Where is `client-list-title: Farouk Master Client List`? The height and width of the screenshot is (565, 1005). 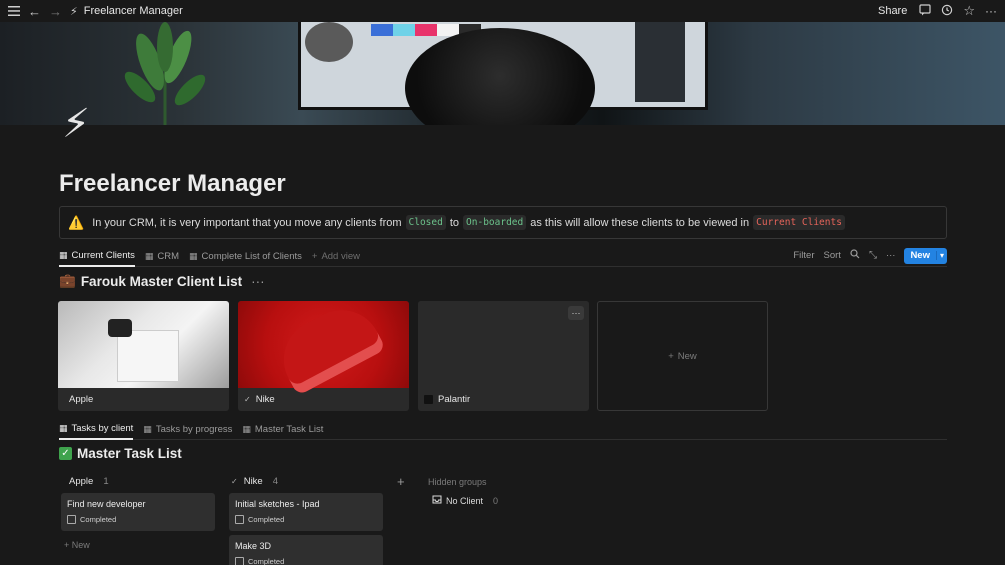
client-list-title: Farouk Master Client List is located at coordinates (161, 281).